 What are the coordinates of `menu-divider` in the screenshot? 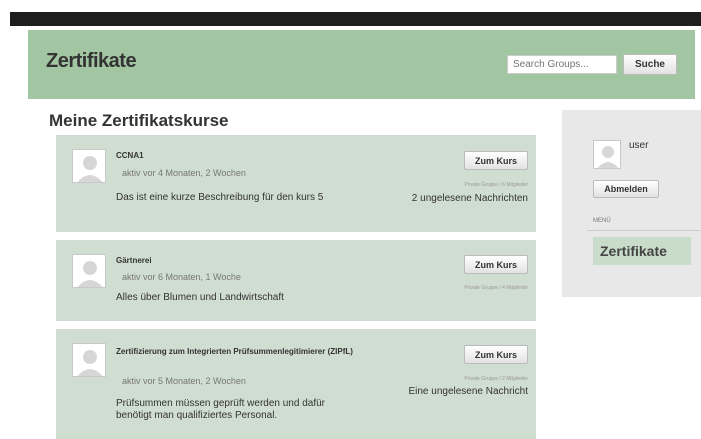 It's located at (644, 230).